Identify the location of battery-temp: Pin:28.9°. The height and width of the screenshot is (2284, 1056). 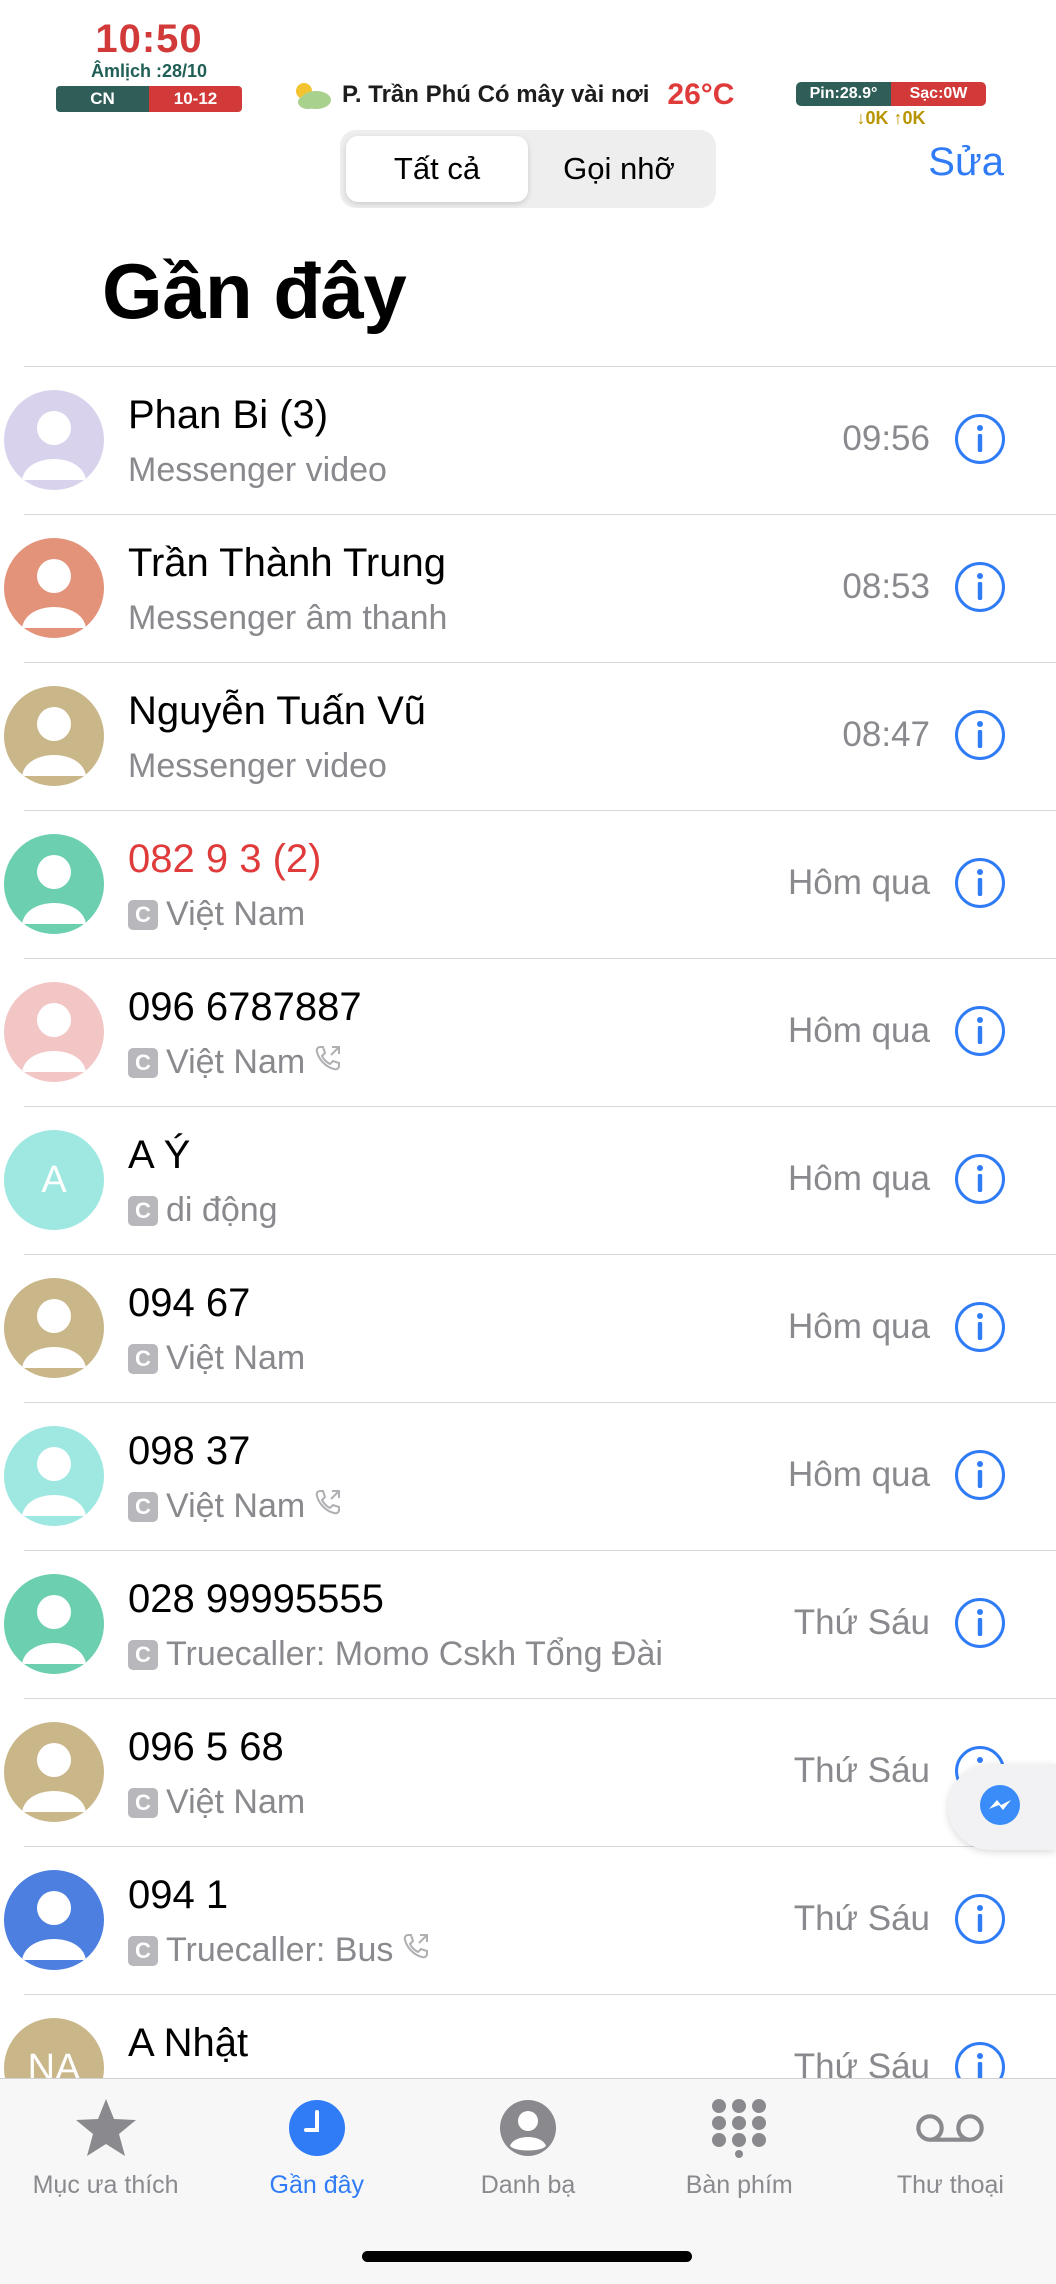
(843, 94).